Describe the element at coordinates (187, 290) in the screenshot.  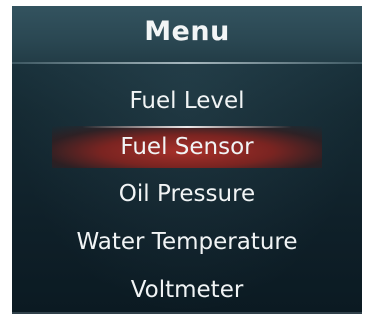
I see `menu-item-voltmeter: Voltmeter` at that location.